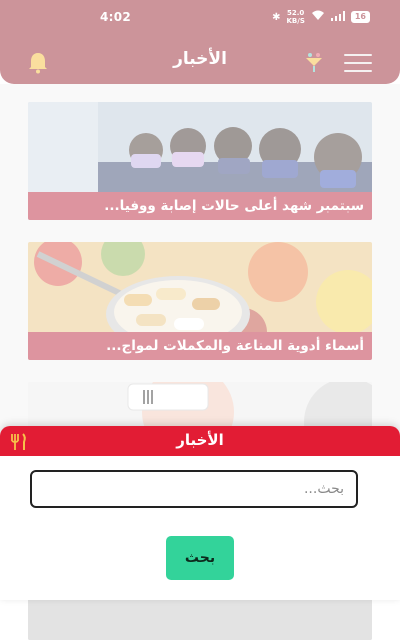 The image size is (400, 640). Describe the element at coordinates (358, 63) in the screenshot. I see `menu-icon` at that location.